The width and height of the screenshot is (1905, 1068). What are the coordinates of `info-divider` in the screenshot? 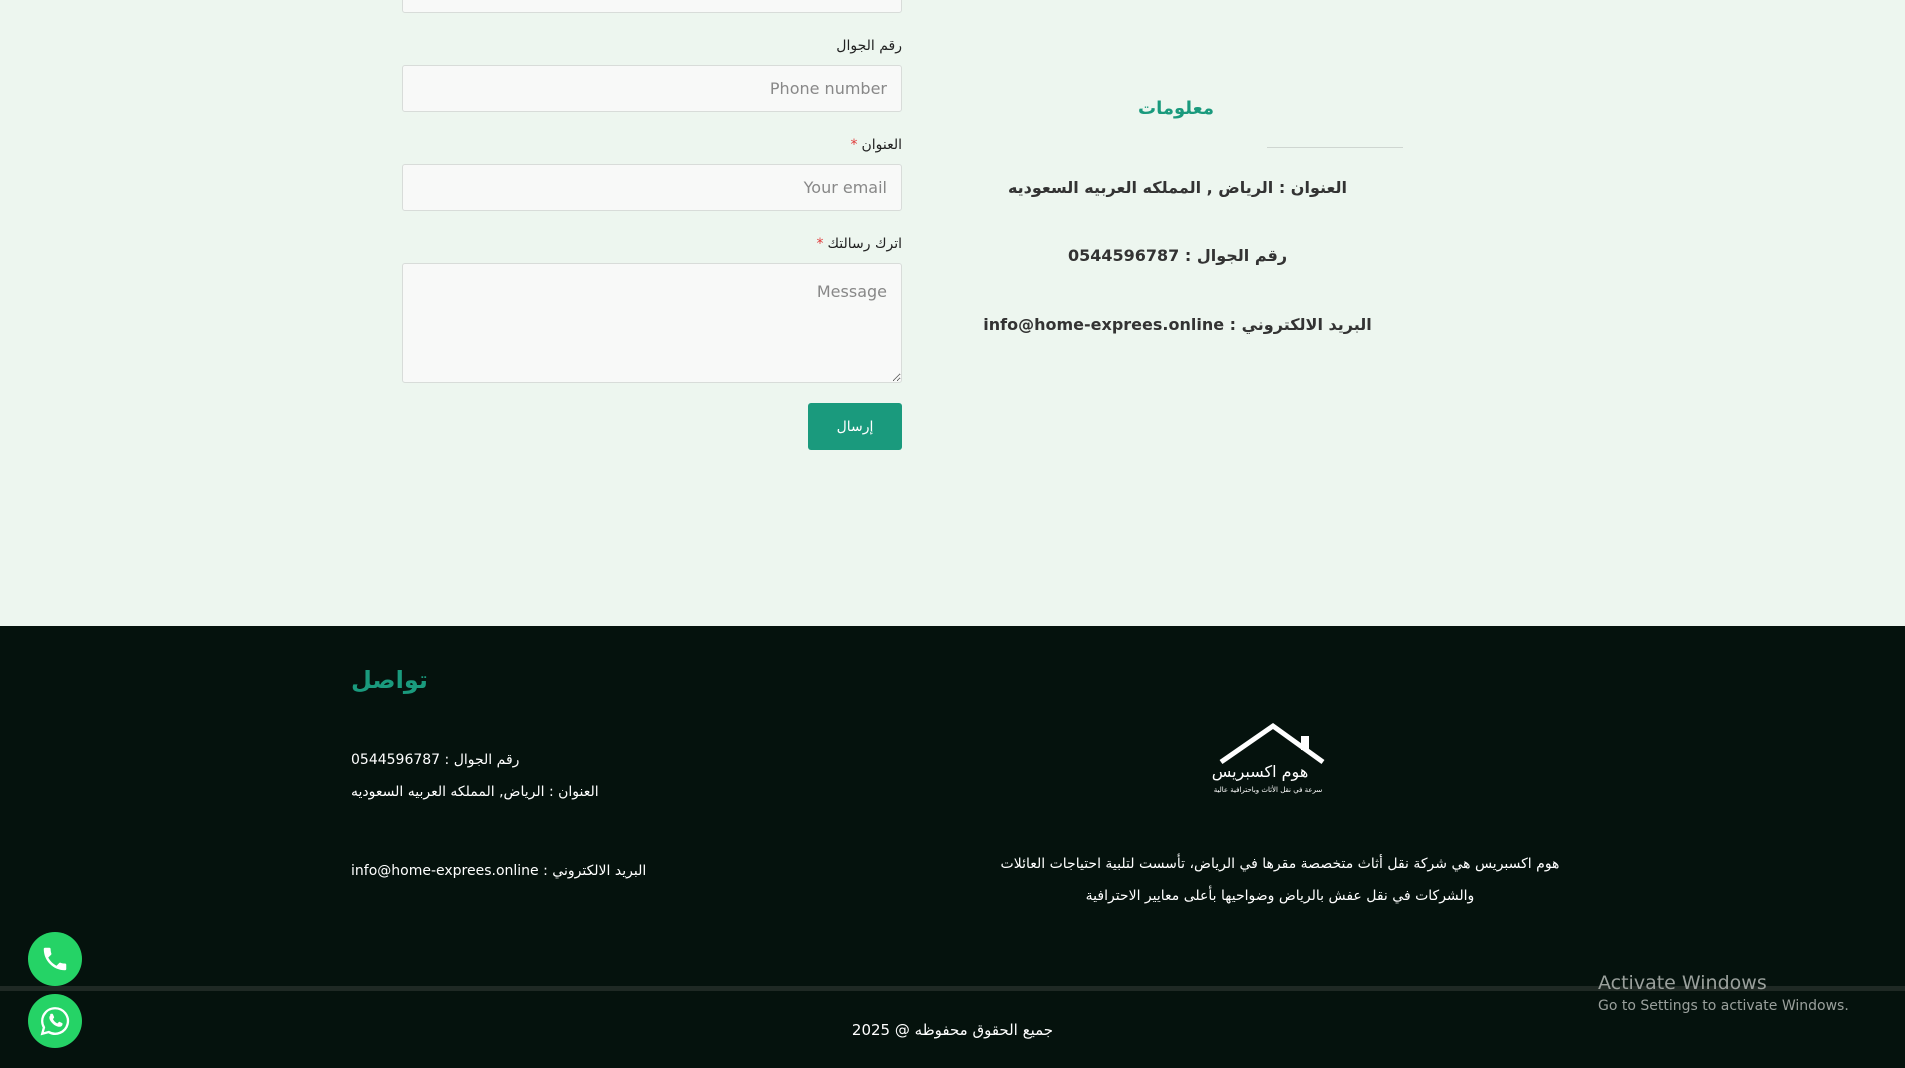 It's located at (1335, 147).